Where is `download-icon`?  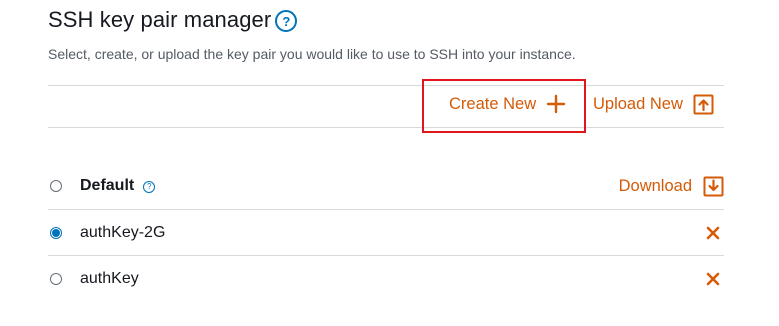
download-icon is located at coordinates (713, 186).